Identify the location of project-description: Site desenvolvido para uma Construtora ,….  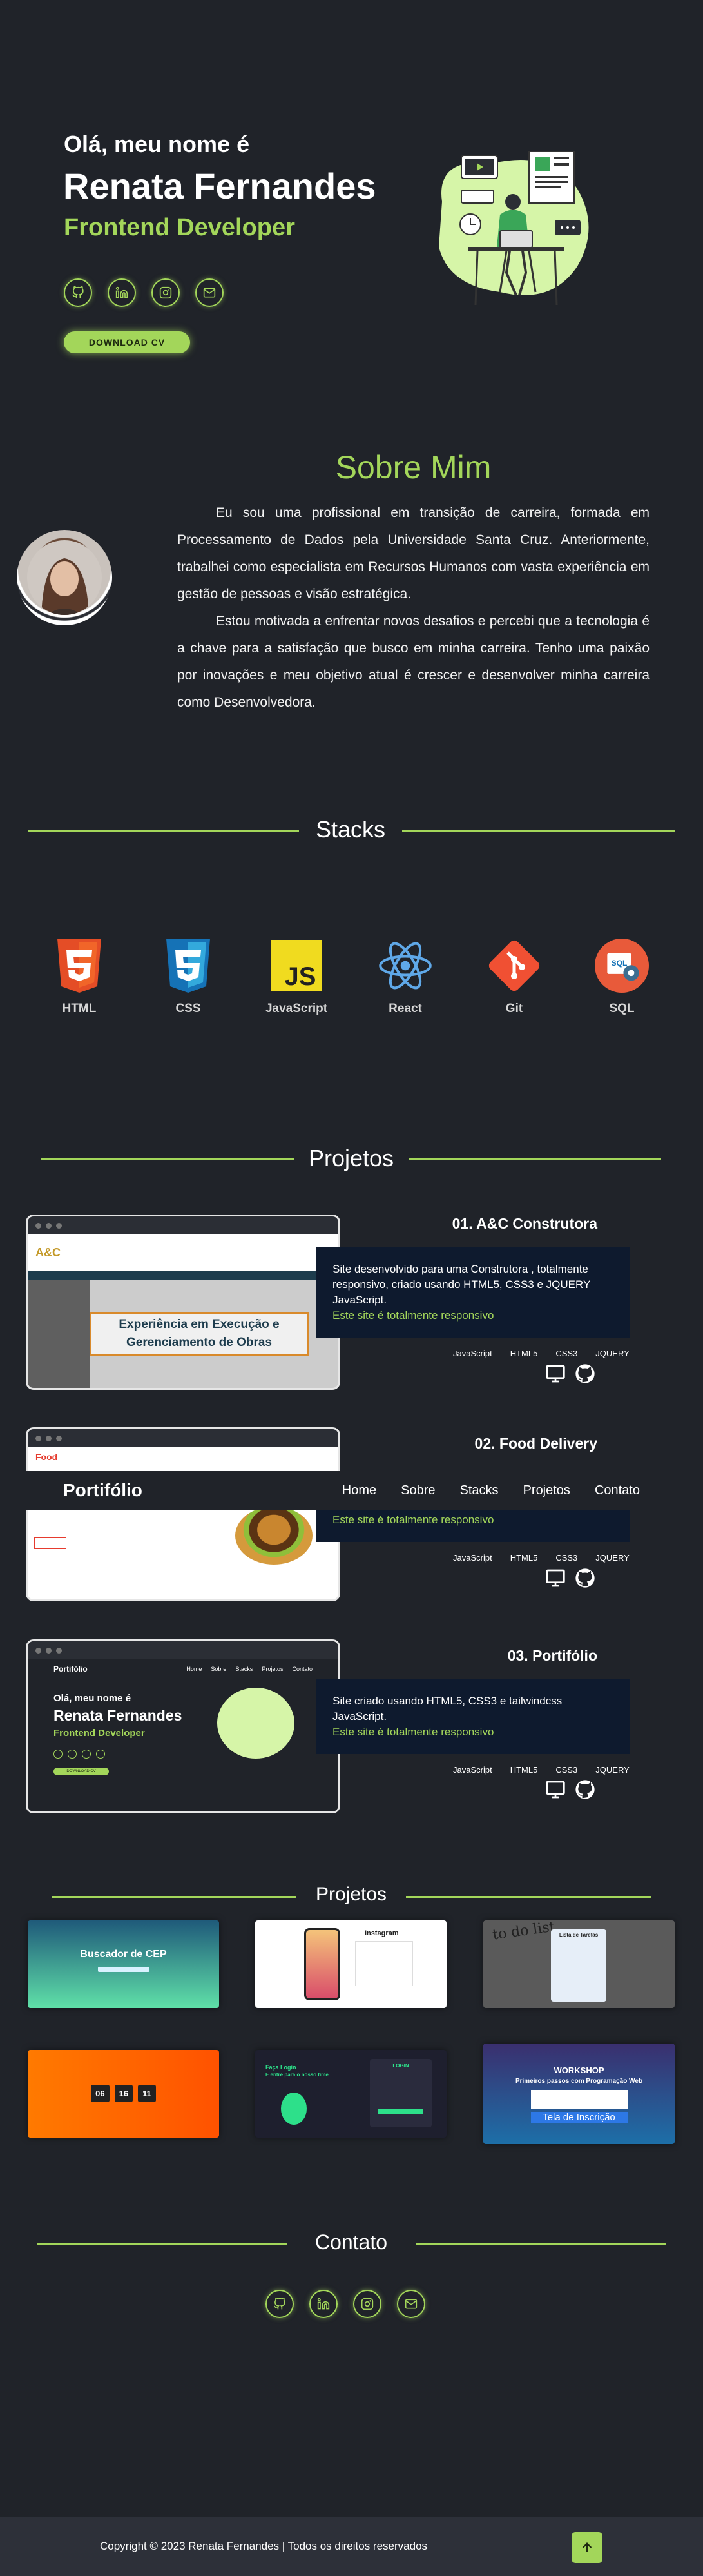
(461, 1285).